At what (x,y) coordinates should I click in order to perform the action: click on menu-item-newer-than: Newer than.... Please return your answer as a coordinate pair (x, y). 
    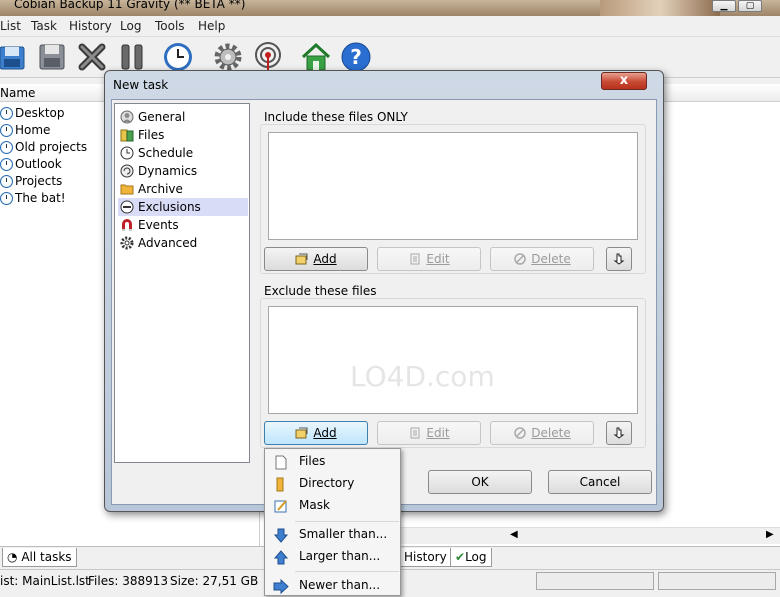
    Looking at the image, I should click on (332, 586).